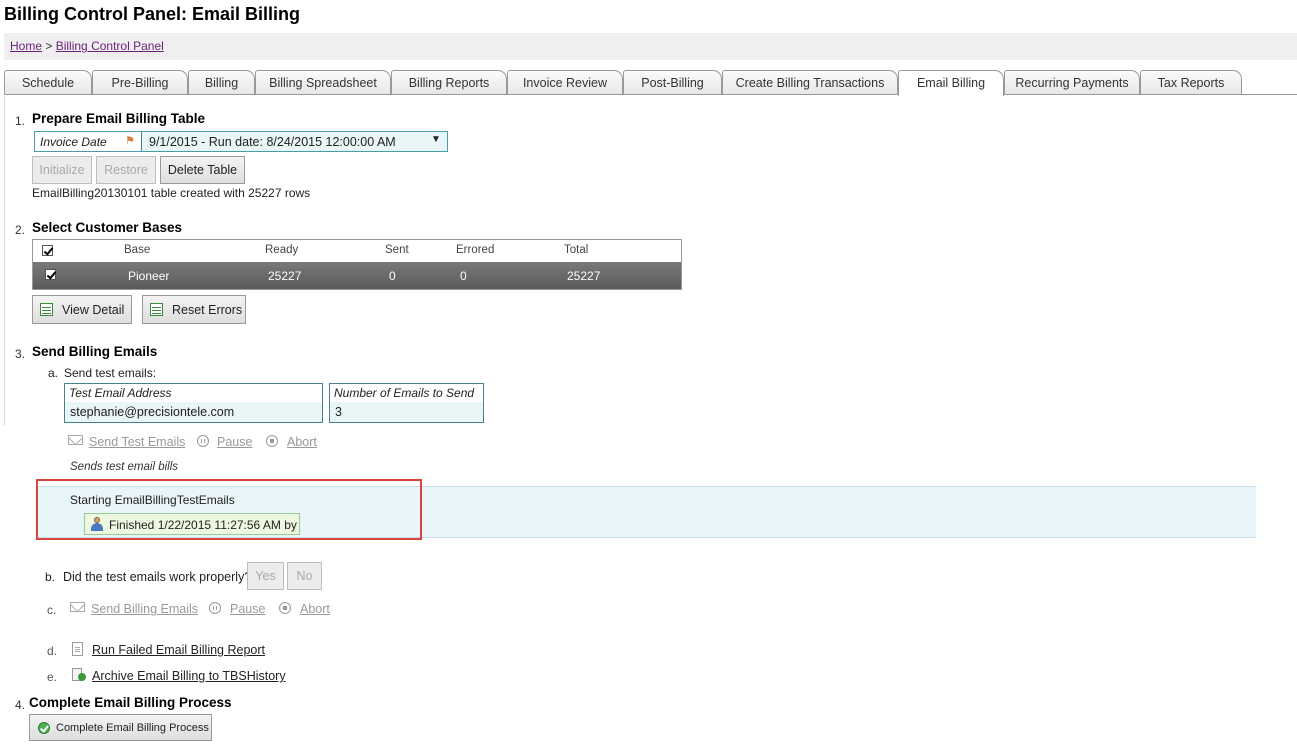 Image resolution: width=1297 pixels, height=752 pixels. What do you see at coordinates (357, 275) in the screenshot?
I see `table-row: Pioneer 25227 0 0 25227` at bounding box center [357, 275].